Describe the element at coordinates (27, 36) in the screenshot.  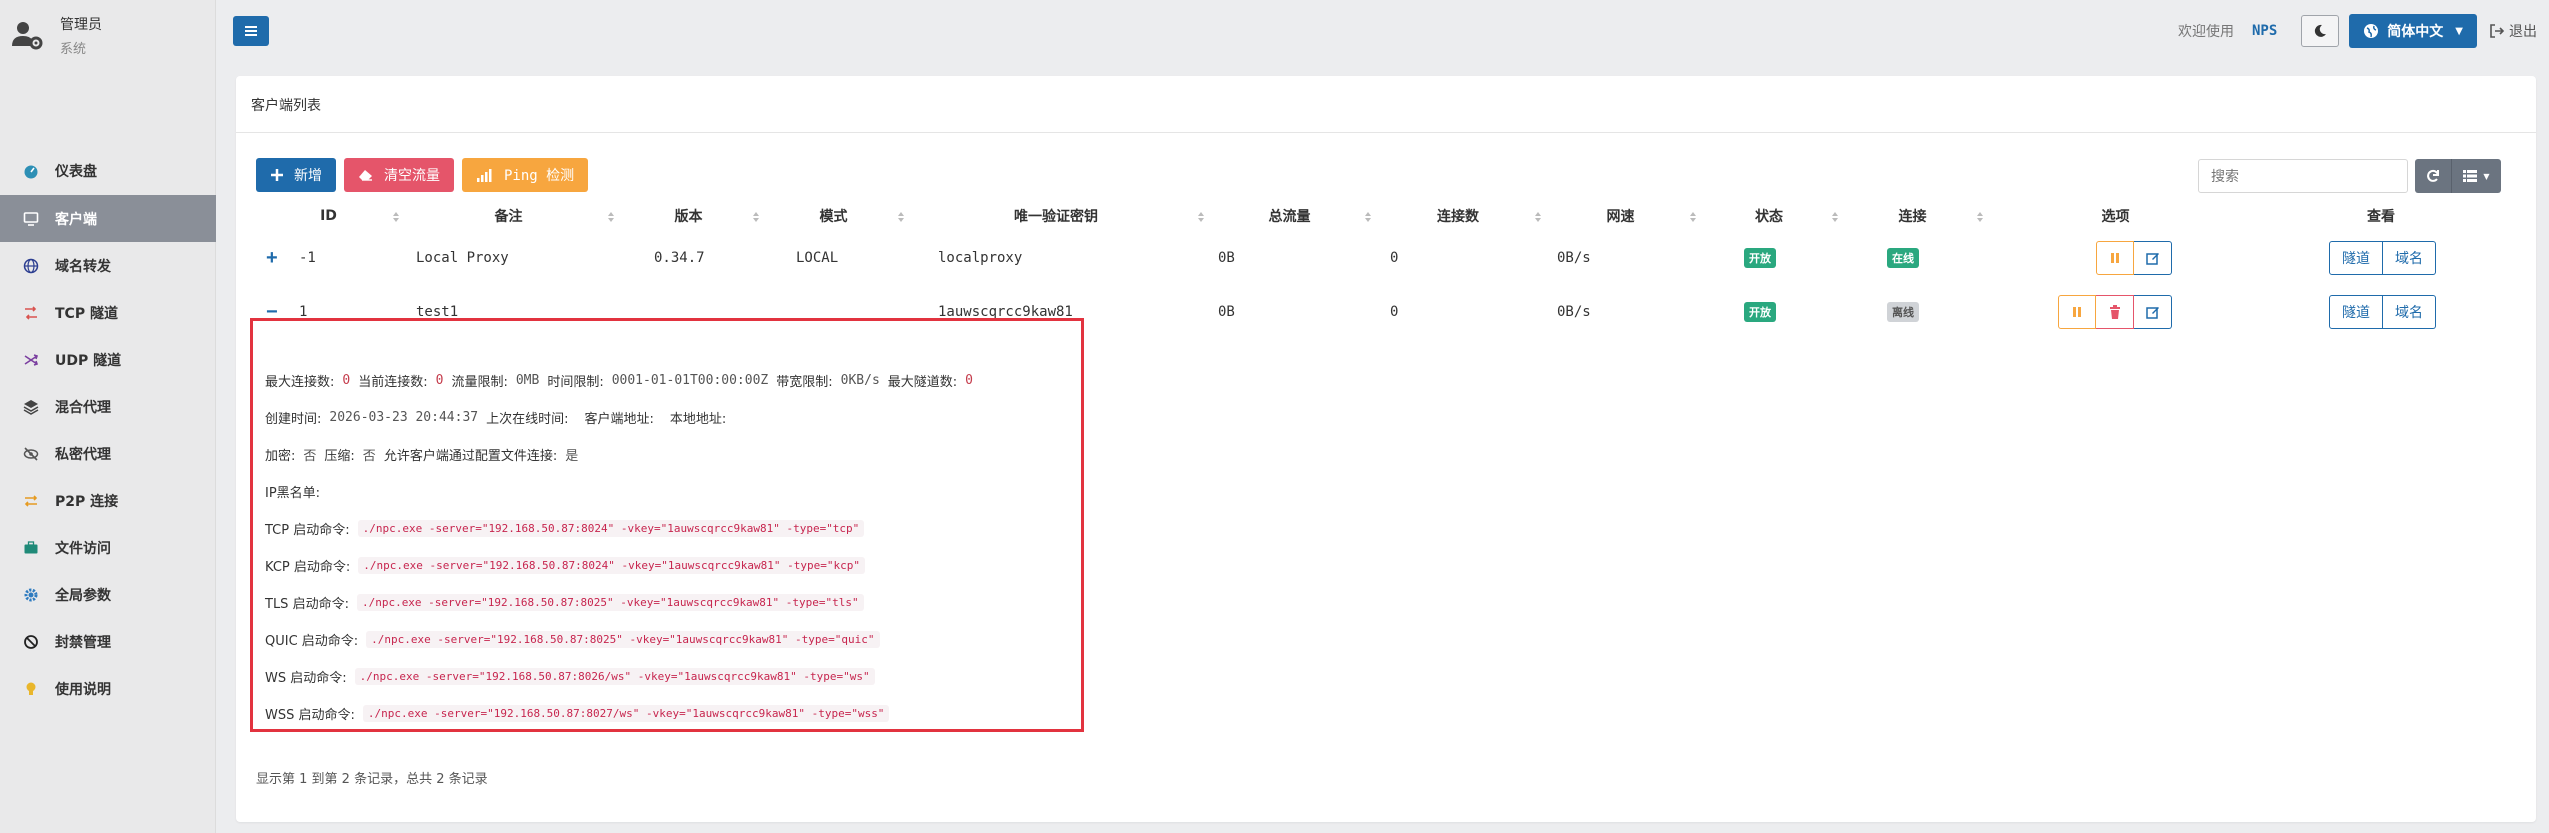
I see `user-cog-icon` at that location.